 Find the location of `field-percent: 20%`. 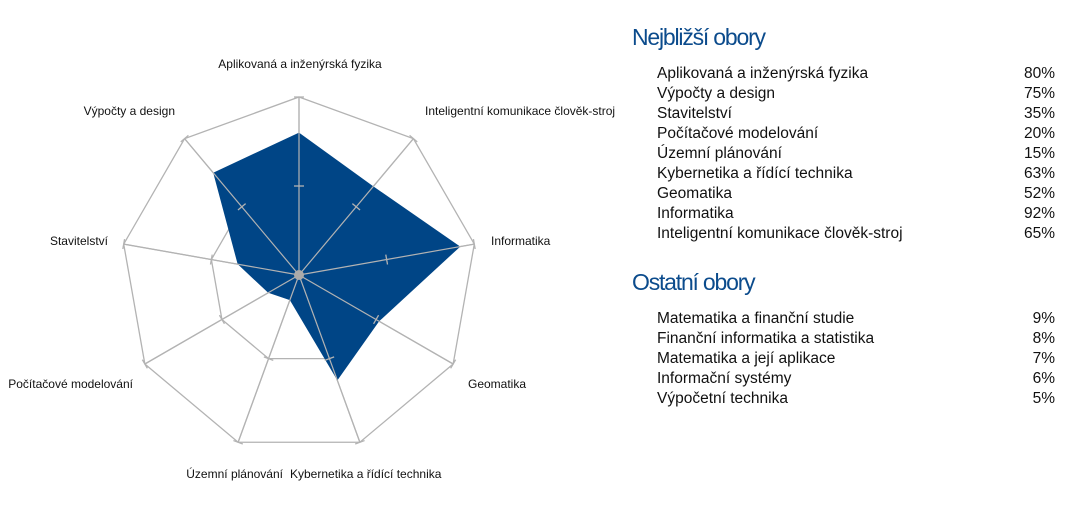

field-percent: 20% is located at coordinates (1039, 133).